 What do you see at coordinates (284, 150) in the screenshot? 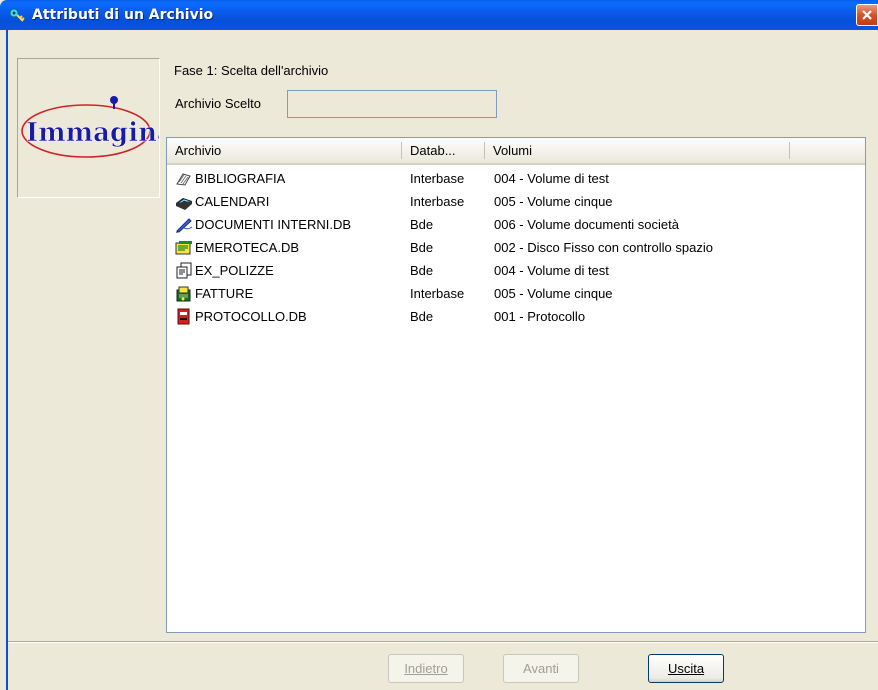
I see `column-archivio: Archivio` at bounding box center [284, 150].